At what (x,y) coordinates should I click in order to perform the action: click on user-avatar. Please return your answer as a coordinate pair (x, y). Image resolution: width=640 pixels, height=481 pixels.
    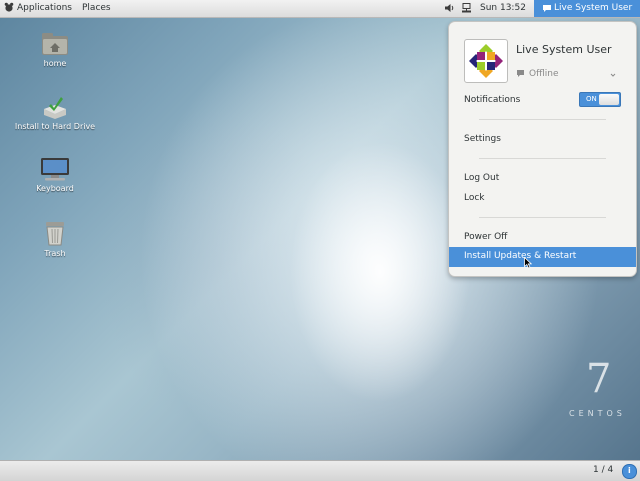
    Looking at the image, I should click on (486, 61).